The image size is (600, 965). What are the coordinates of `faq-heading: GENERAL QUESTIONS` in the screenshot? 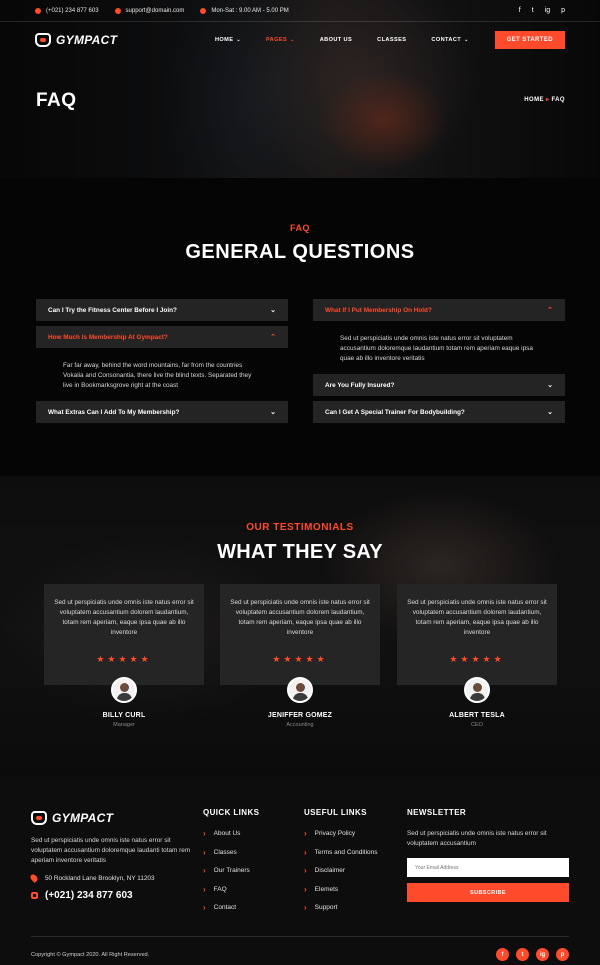 It's located at (300, 252).